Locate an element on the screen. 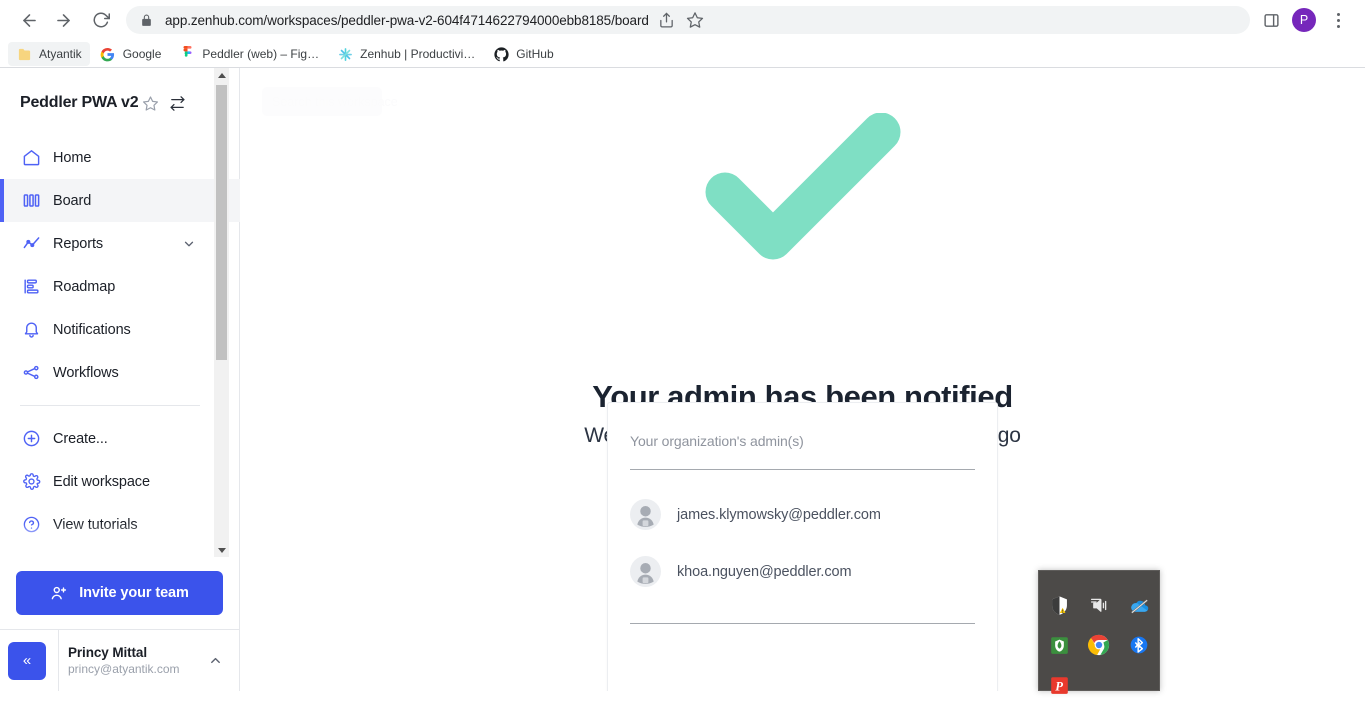 The width and height of the screenshot is (1365, 705). sidebar-item-label: Workflows is located at coordinates (86, 372).